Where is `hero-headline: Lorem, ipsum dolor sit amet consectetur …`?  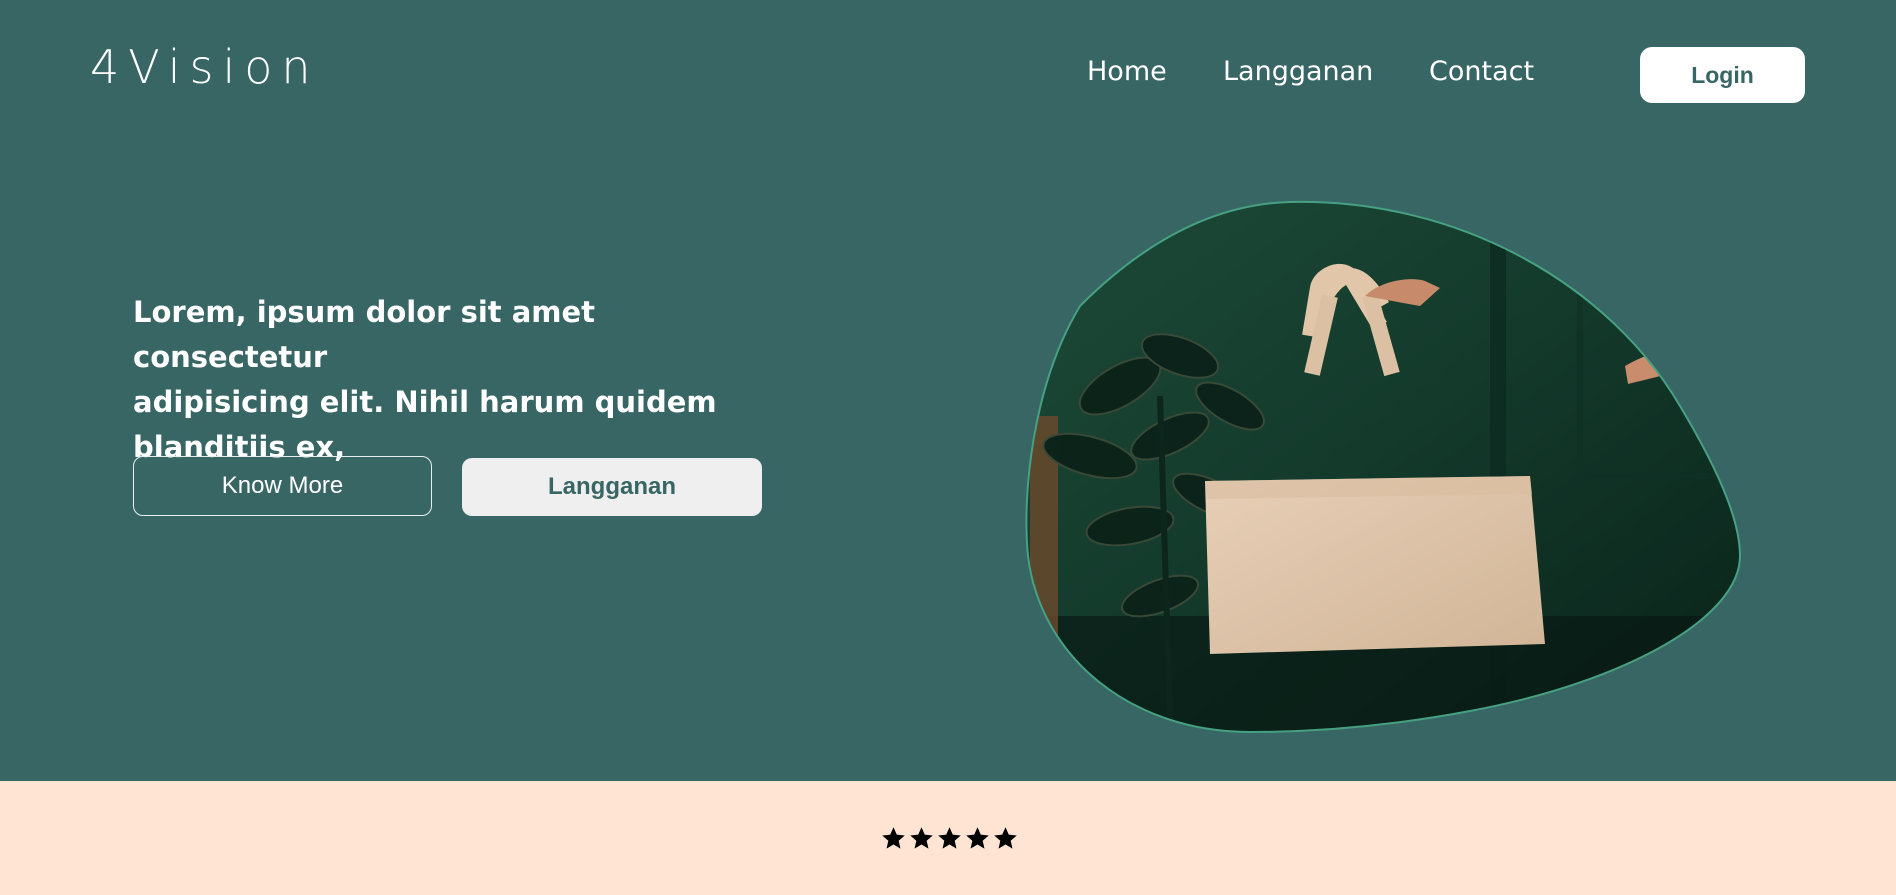
hero-headline: Lorem, ipsum dolor sit amet consectetur … is located at coordinates (463, 380).